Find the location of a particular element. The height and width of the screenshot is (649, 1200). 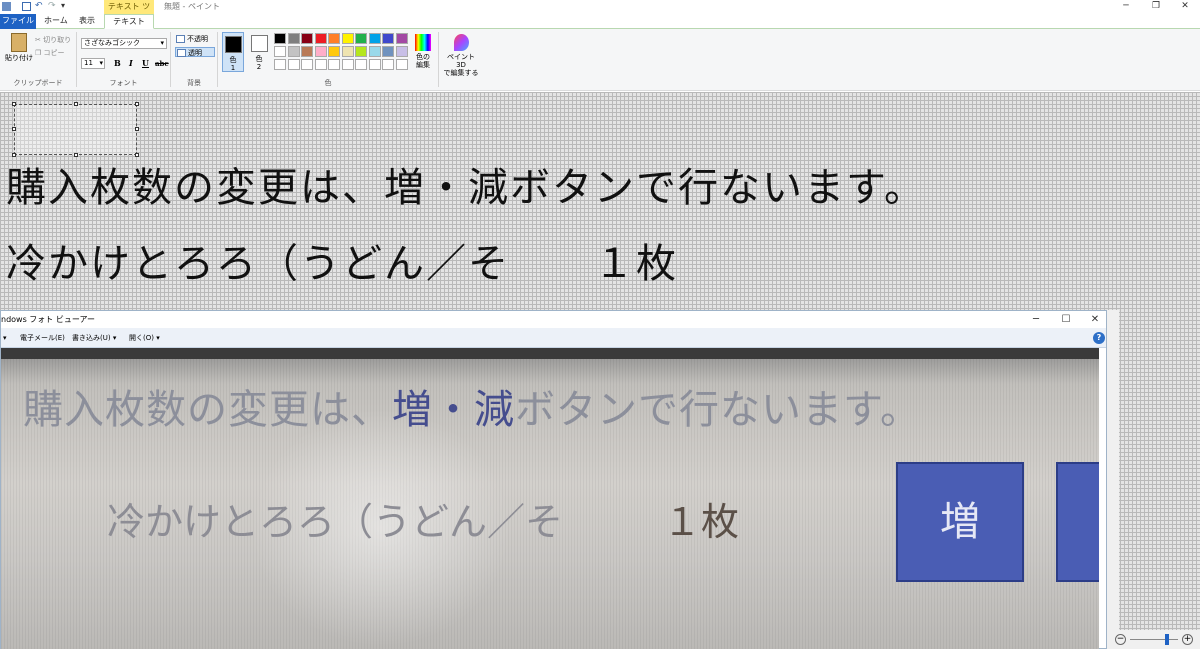

underline-button: U is located at coordinates (145, 63).